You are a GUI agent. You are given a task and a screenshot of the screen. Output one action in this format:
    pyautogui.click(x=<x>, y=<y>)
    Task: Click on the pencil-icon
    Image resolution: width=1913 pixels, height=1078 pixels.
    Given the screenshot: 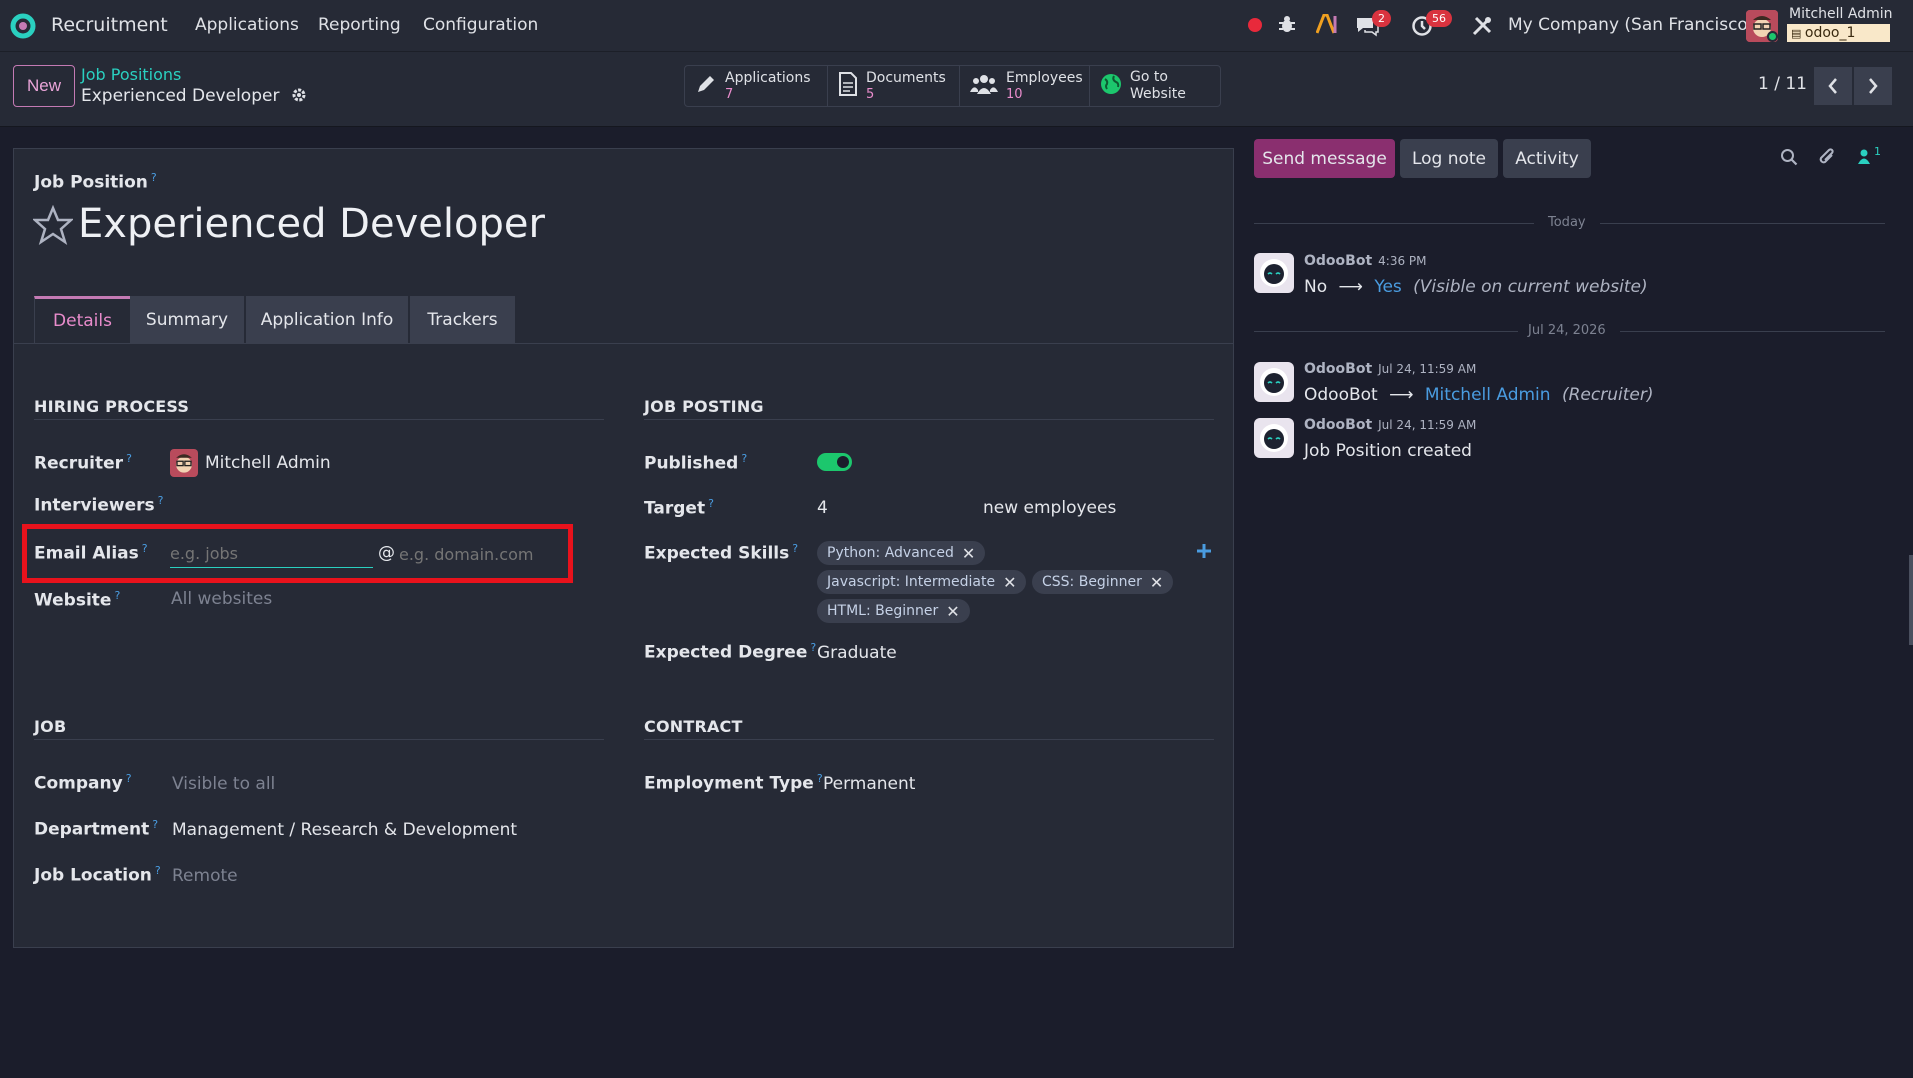 What is the action you would take?
    pyautogui.click(x=706, y=86)
    